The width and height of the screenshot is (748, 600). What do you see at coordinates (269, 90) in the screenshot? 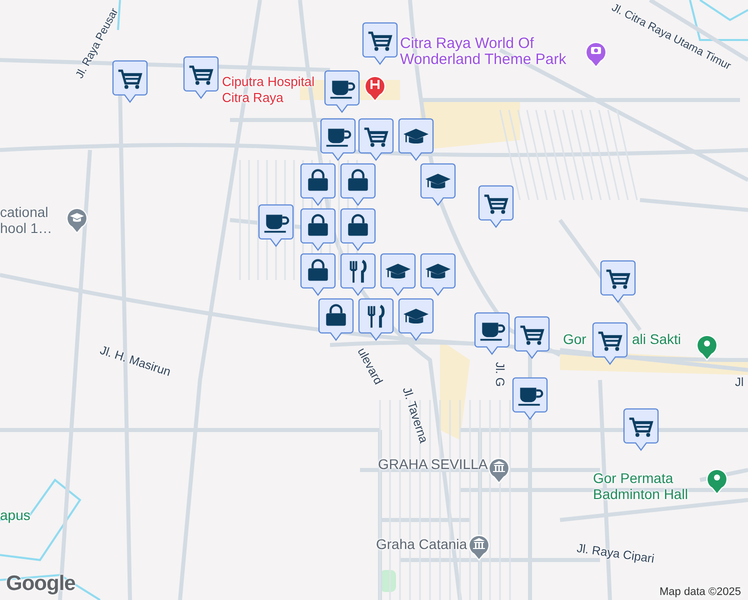
I see `place-label: Ciputra Hospital Citra Raya` at bounding box center [269, 90].